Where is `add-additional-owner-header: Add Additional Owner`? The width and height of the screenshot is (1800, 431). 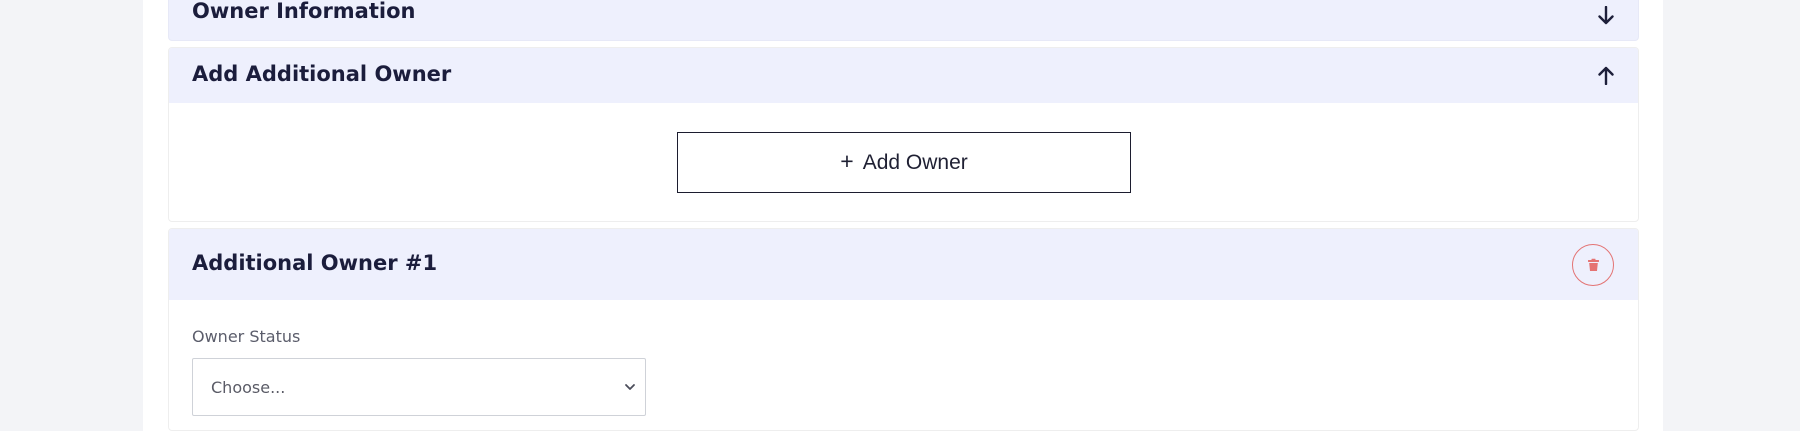
add-additional-owner-header: Add Additional Owner is located at coordinates (903, 75).